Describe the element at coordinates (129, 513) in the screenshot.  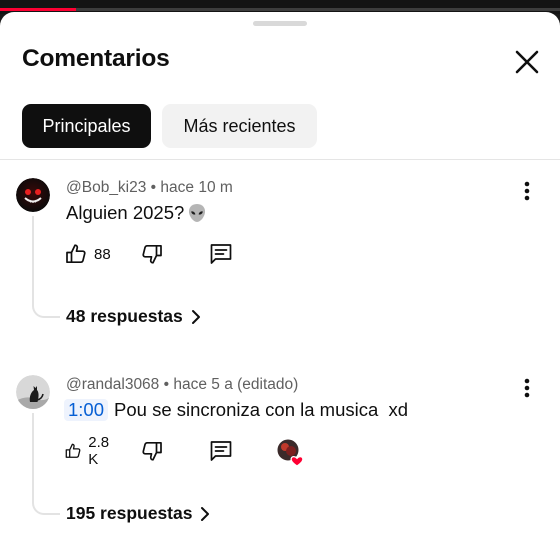
I see `replies-count: 195 respuestas` at that location.